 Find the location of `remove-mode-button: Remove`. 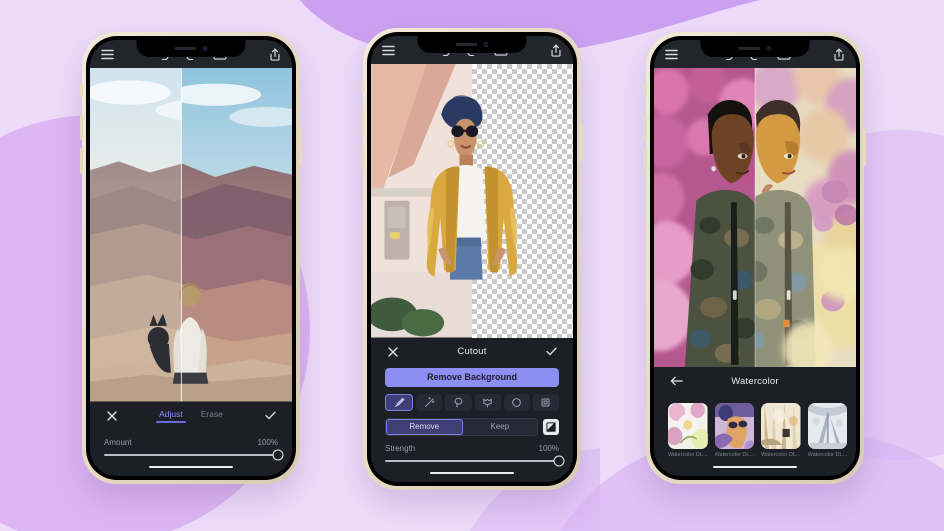

remove-mode-button: Remove is located at coordinates (424, 426).